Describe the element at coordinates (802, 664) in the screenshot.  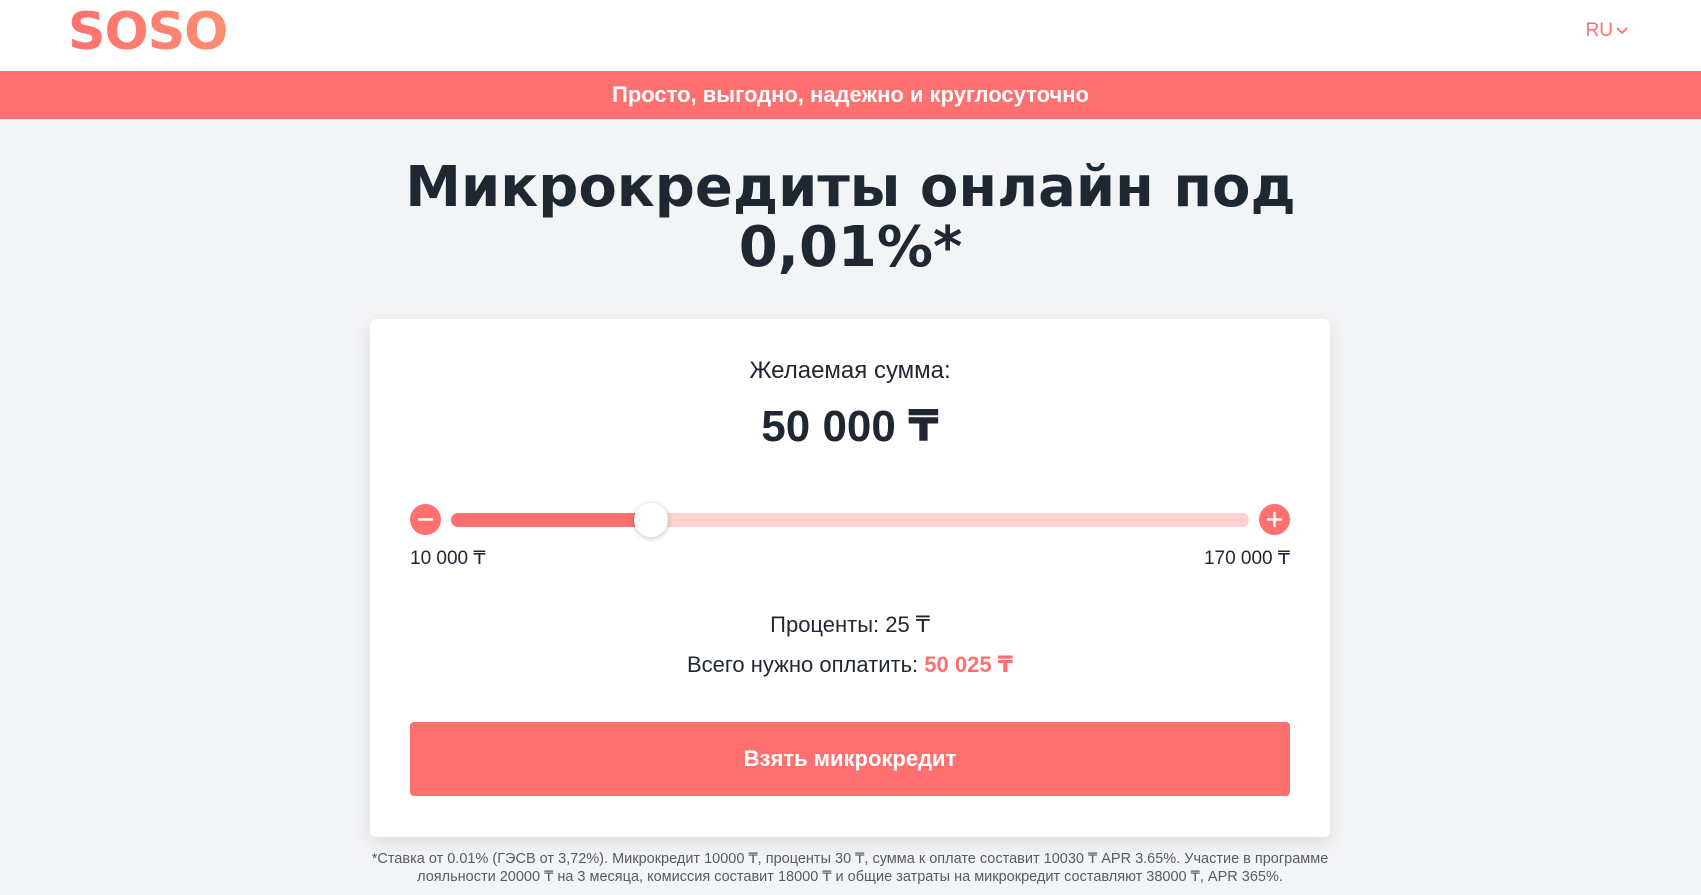
I see `total-prefix: Всего нужно оплатить:` at that location.